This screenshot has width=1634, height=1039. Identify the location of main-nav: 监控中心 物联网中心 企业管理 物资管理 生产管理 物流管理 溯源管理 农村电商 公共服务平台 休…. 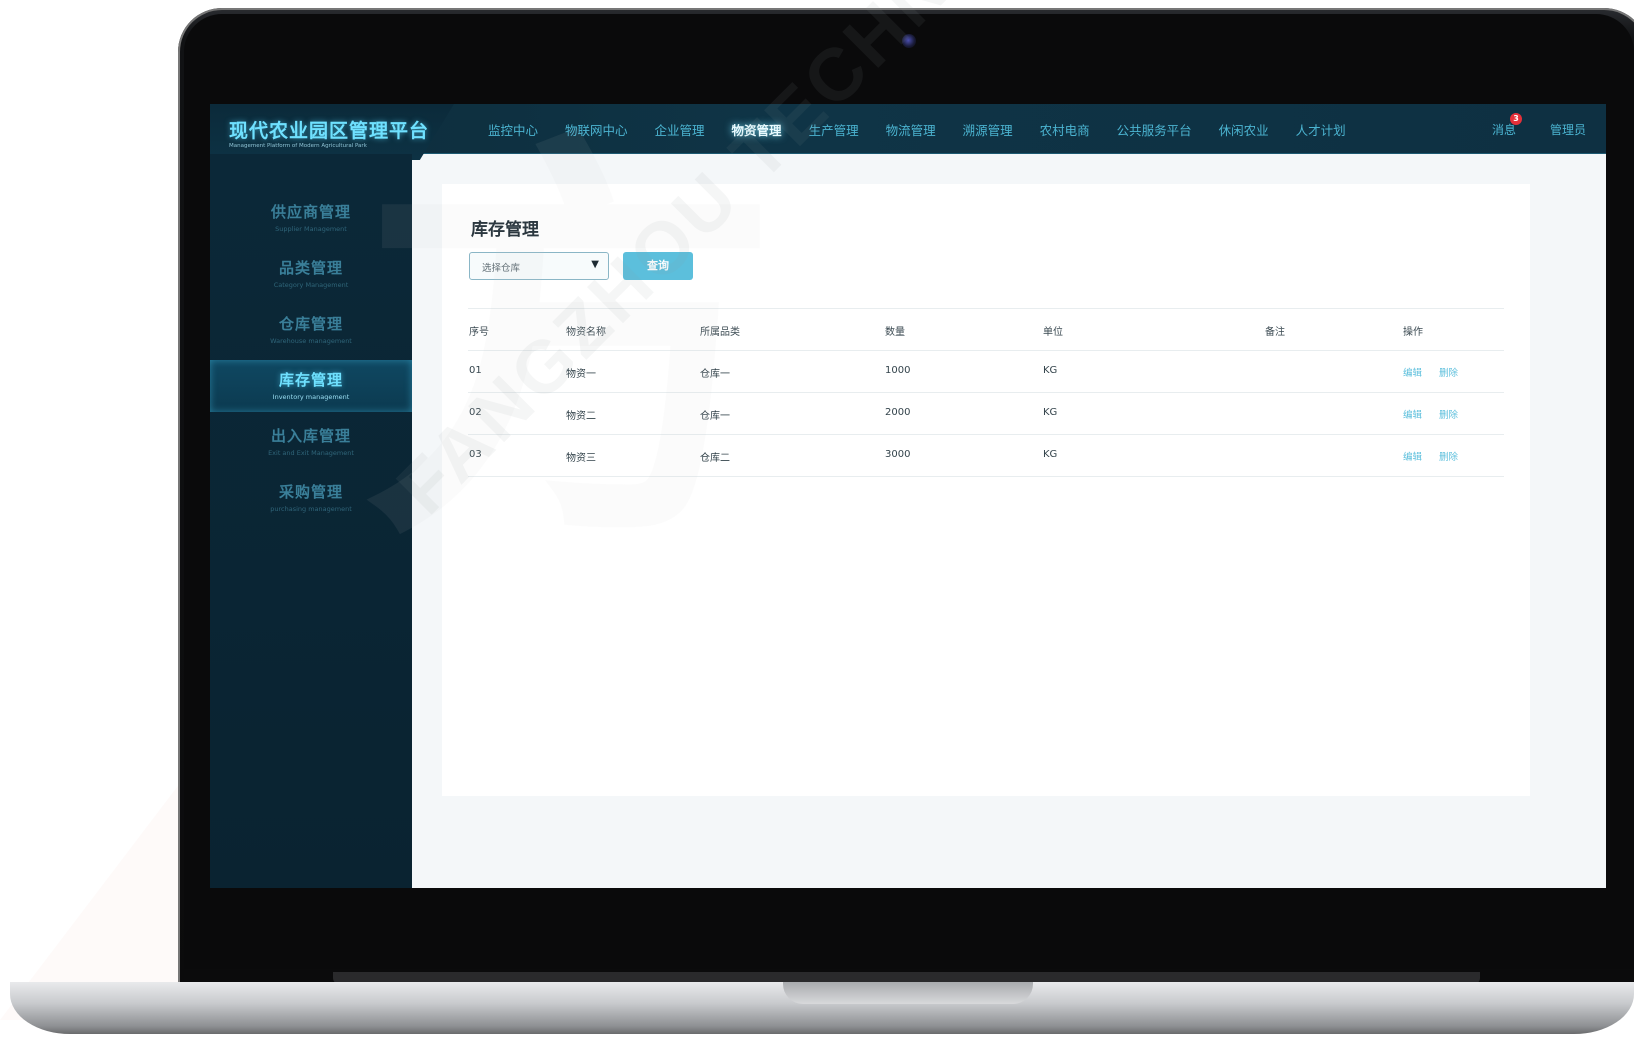
(930, 129).